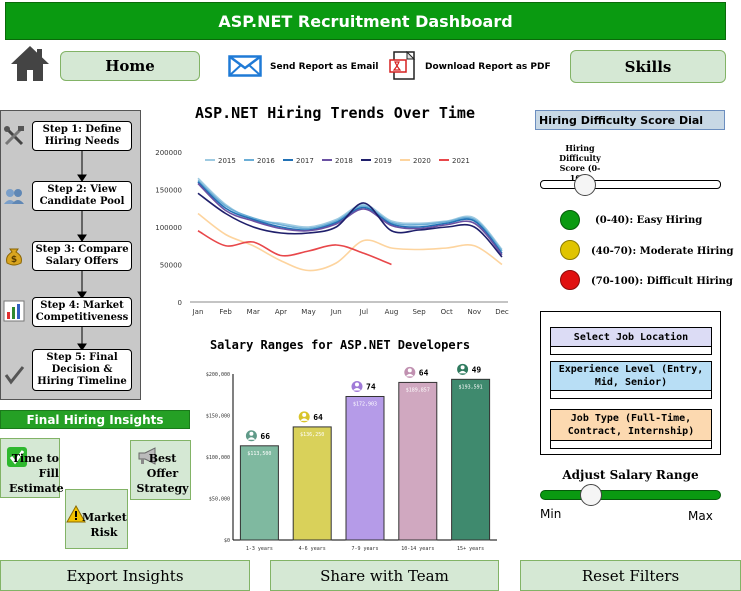 This screenshot has height=591, width=741. What do you see at coordinates (488, 67) in the screenshot?
I see `download-pdf-label: Download Report as PDF` at bounding box center [488, 67].